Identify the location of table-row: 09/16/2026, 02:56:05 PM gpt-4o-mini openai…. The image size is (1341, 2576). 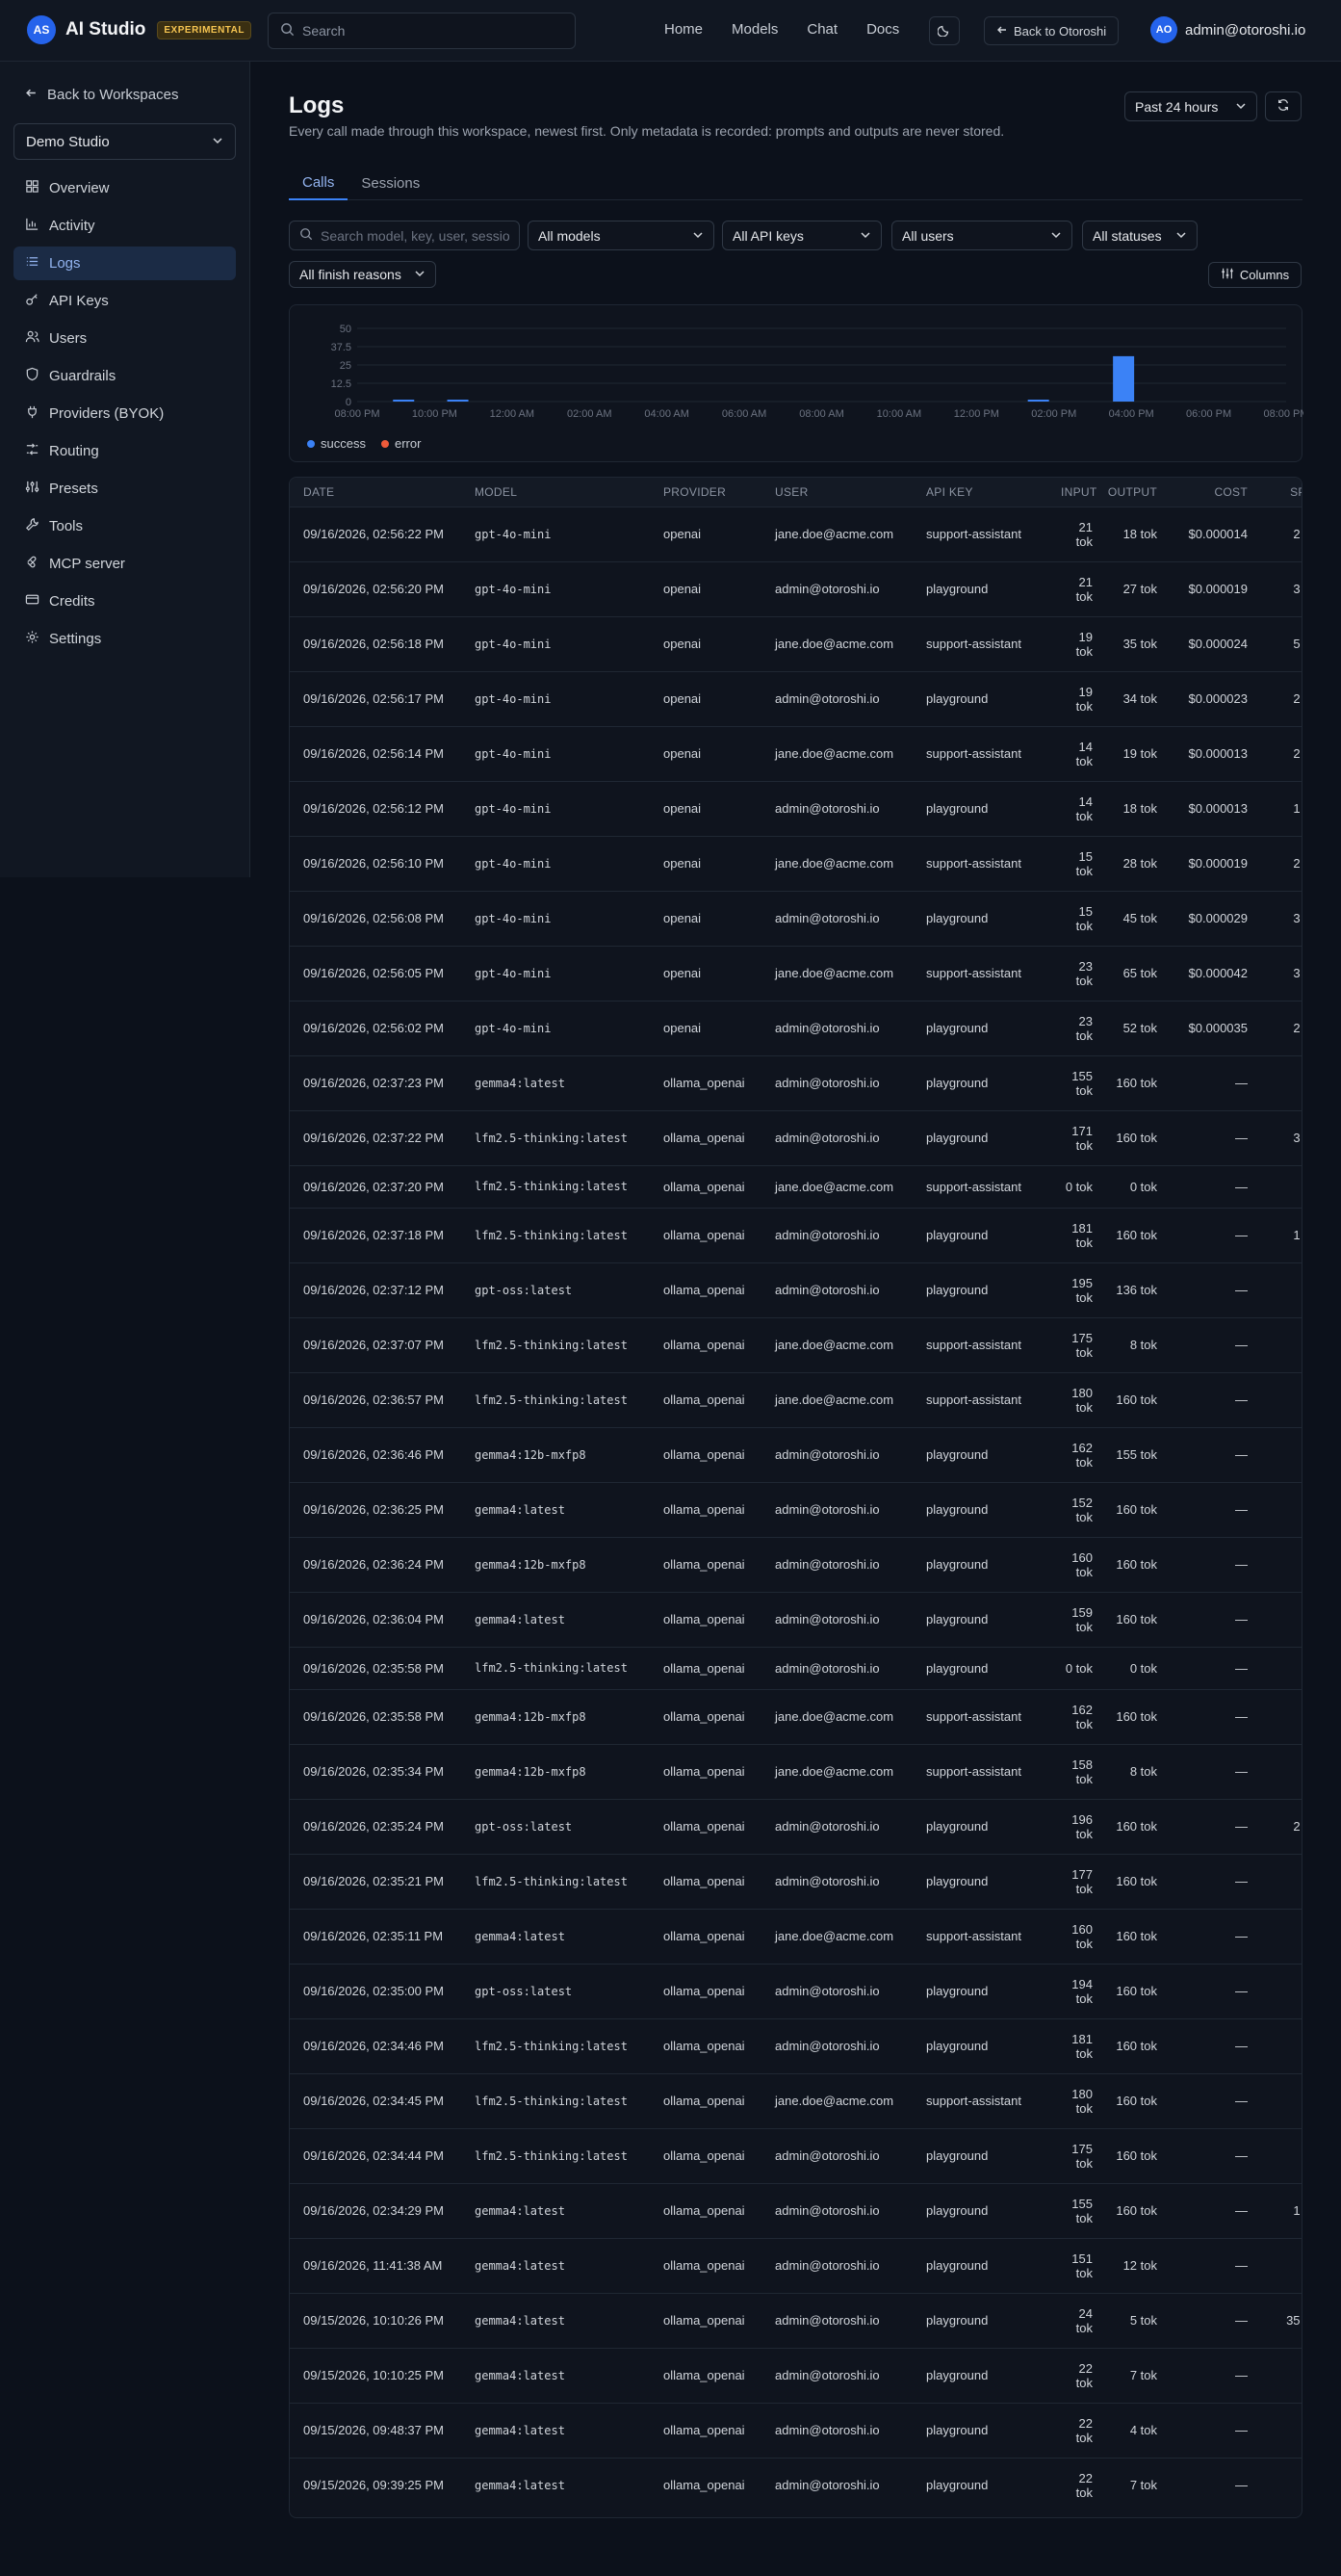
(796, 973).